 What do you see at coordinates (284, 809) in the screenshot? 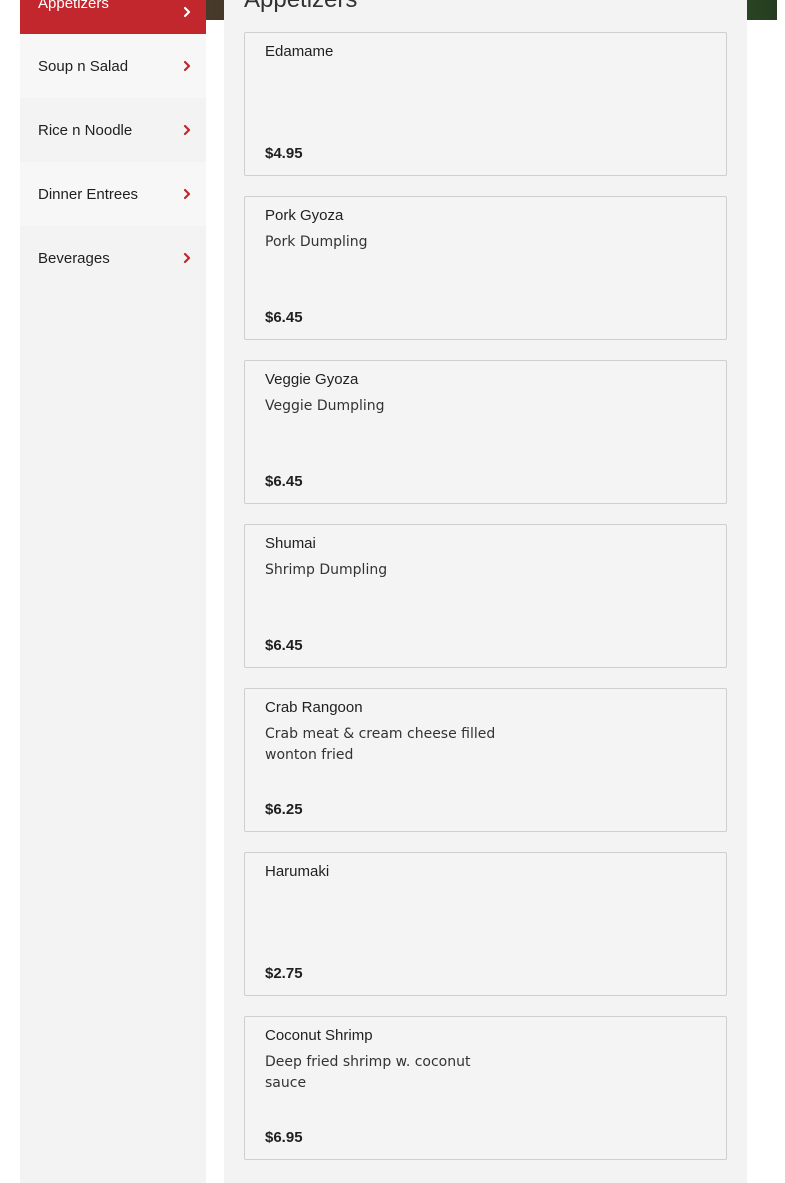
I see `item-price: $6.25` at bounding box center [284, 809].